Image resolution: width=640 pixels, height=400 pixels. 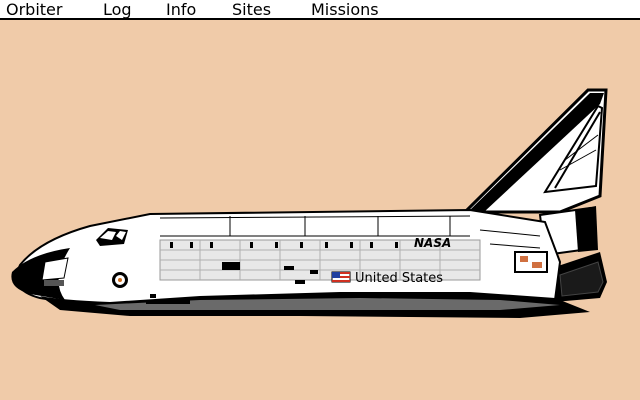 What do you see at coordinates (34, 9) in the screenshot?
I see `menu-orbiter: Orbiter` at bounding box center [34, 9].